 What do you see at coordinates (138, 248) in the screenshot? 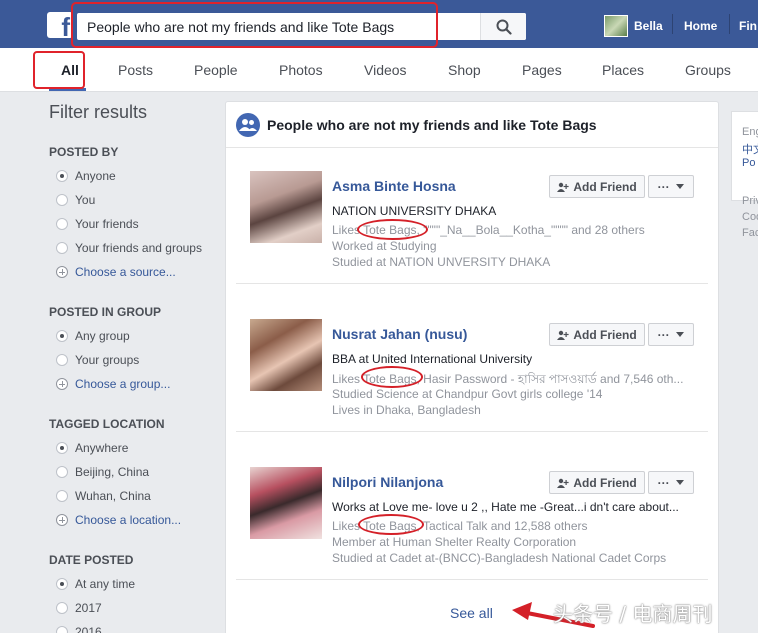
I see `option-label: Your friends and groups` at bounding box center [138, 248].